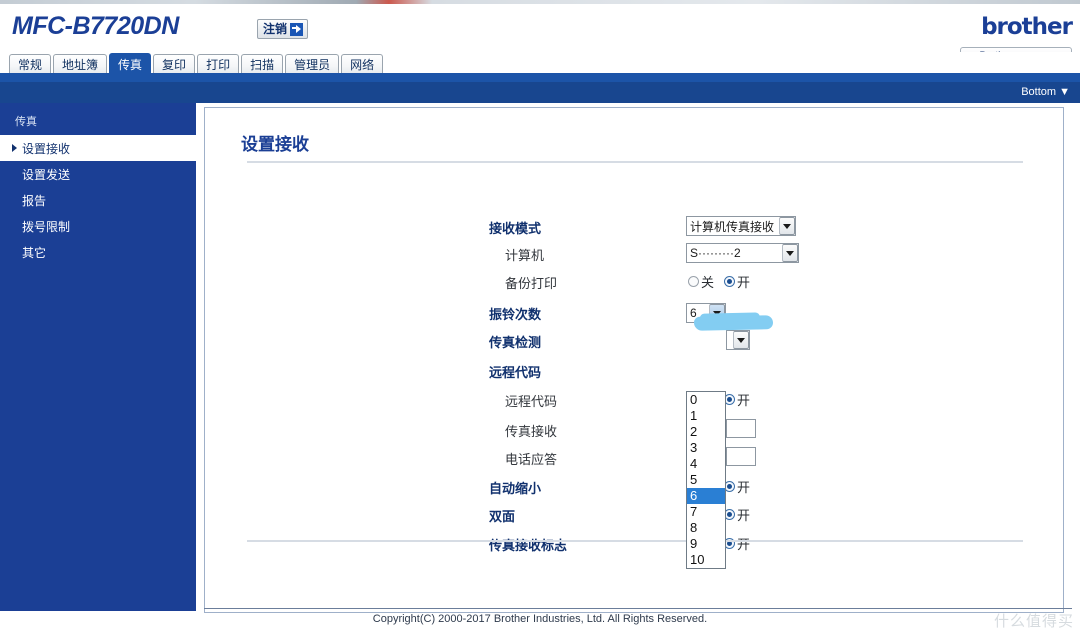  What do you see at coordinates (80, 64) in the screenshot?
I see `tab-1: 地址簿` at bounding box center [80, 64].